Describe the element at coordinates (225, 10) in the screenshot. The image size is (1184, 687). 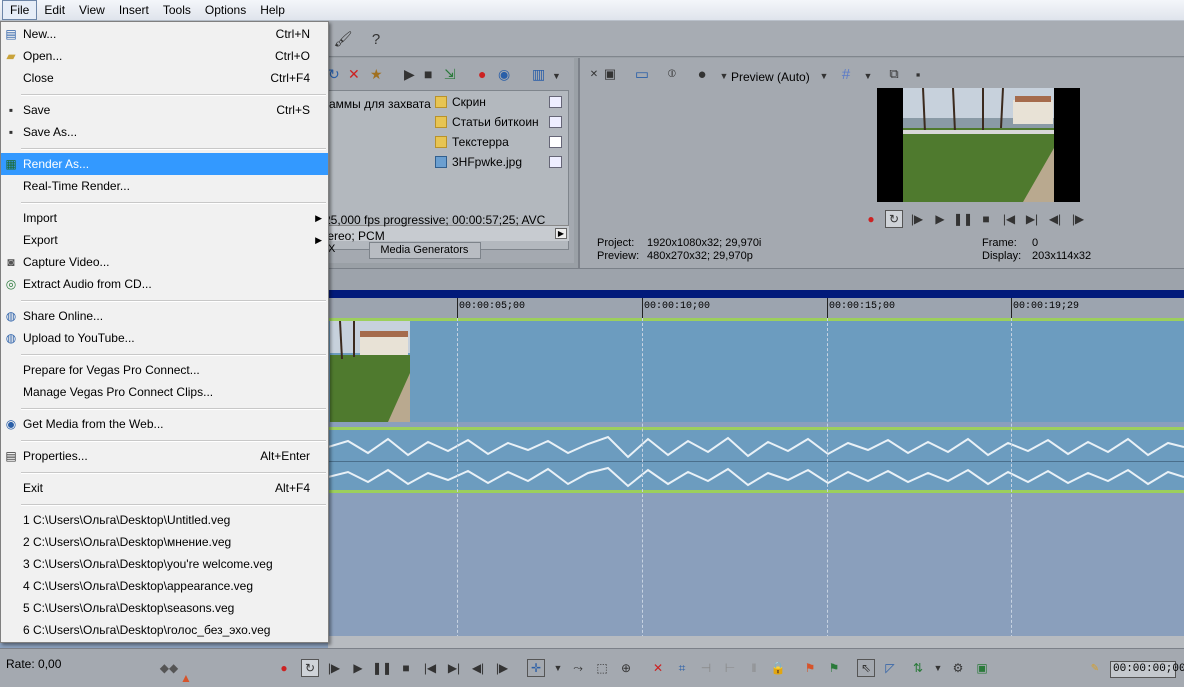
I see `menu-options: Options` at that location.